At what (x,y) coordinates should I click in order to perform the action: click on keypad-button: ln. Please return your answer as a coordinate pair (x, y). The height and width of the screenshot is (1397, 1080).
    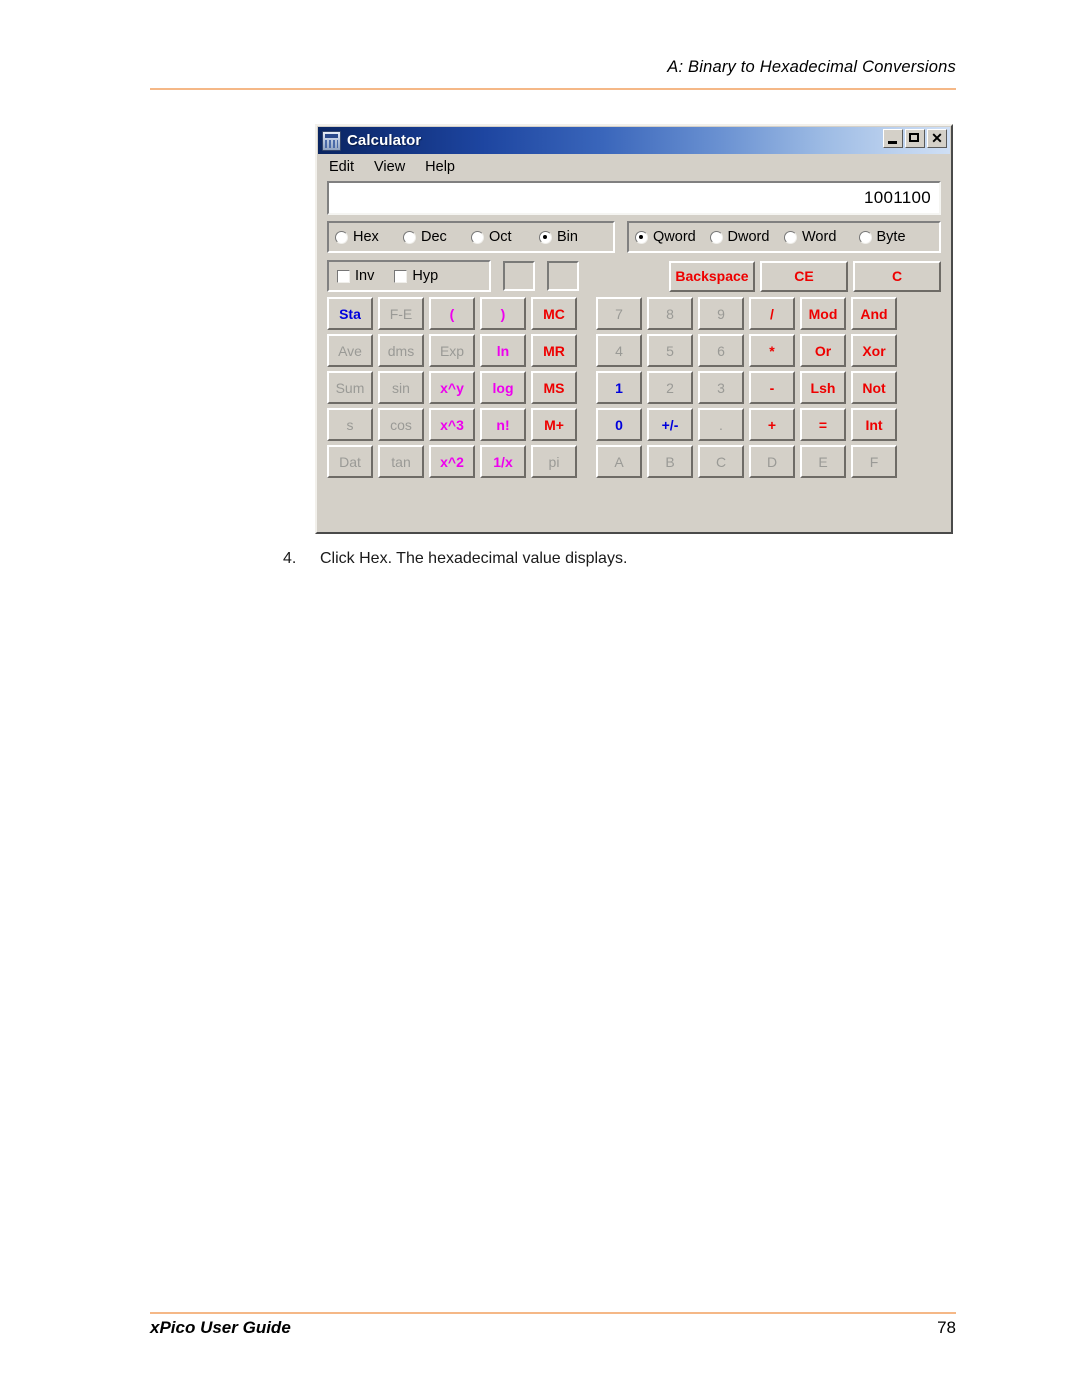
    Looking at the image, I should click on (503, 350).